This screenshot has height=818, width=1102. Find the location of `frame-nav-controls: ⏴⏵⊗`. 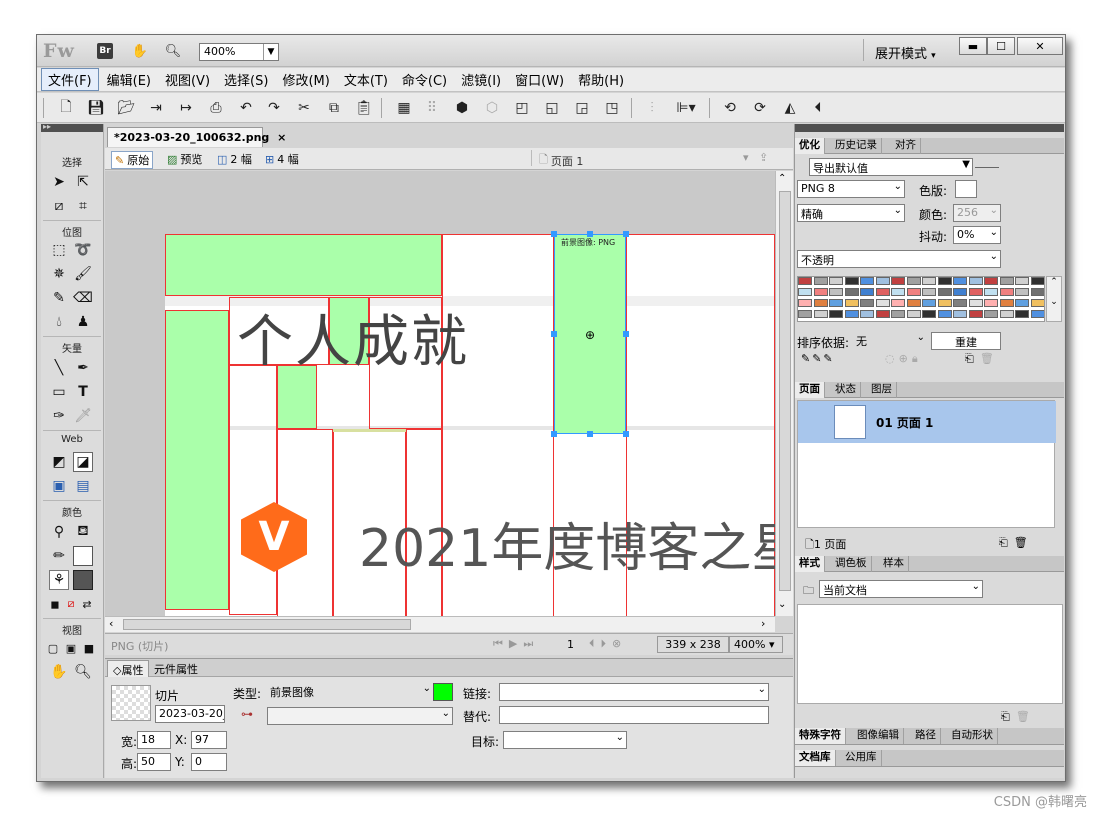

frame-nav-controls: ⏴⏵⊗ is located at coordinates (608, 644).